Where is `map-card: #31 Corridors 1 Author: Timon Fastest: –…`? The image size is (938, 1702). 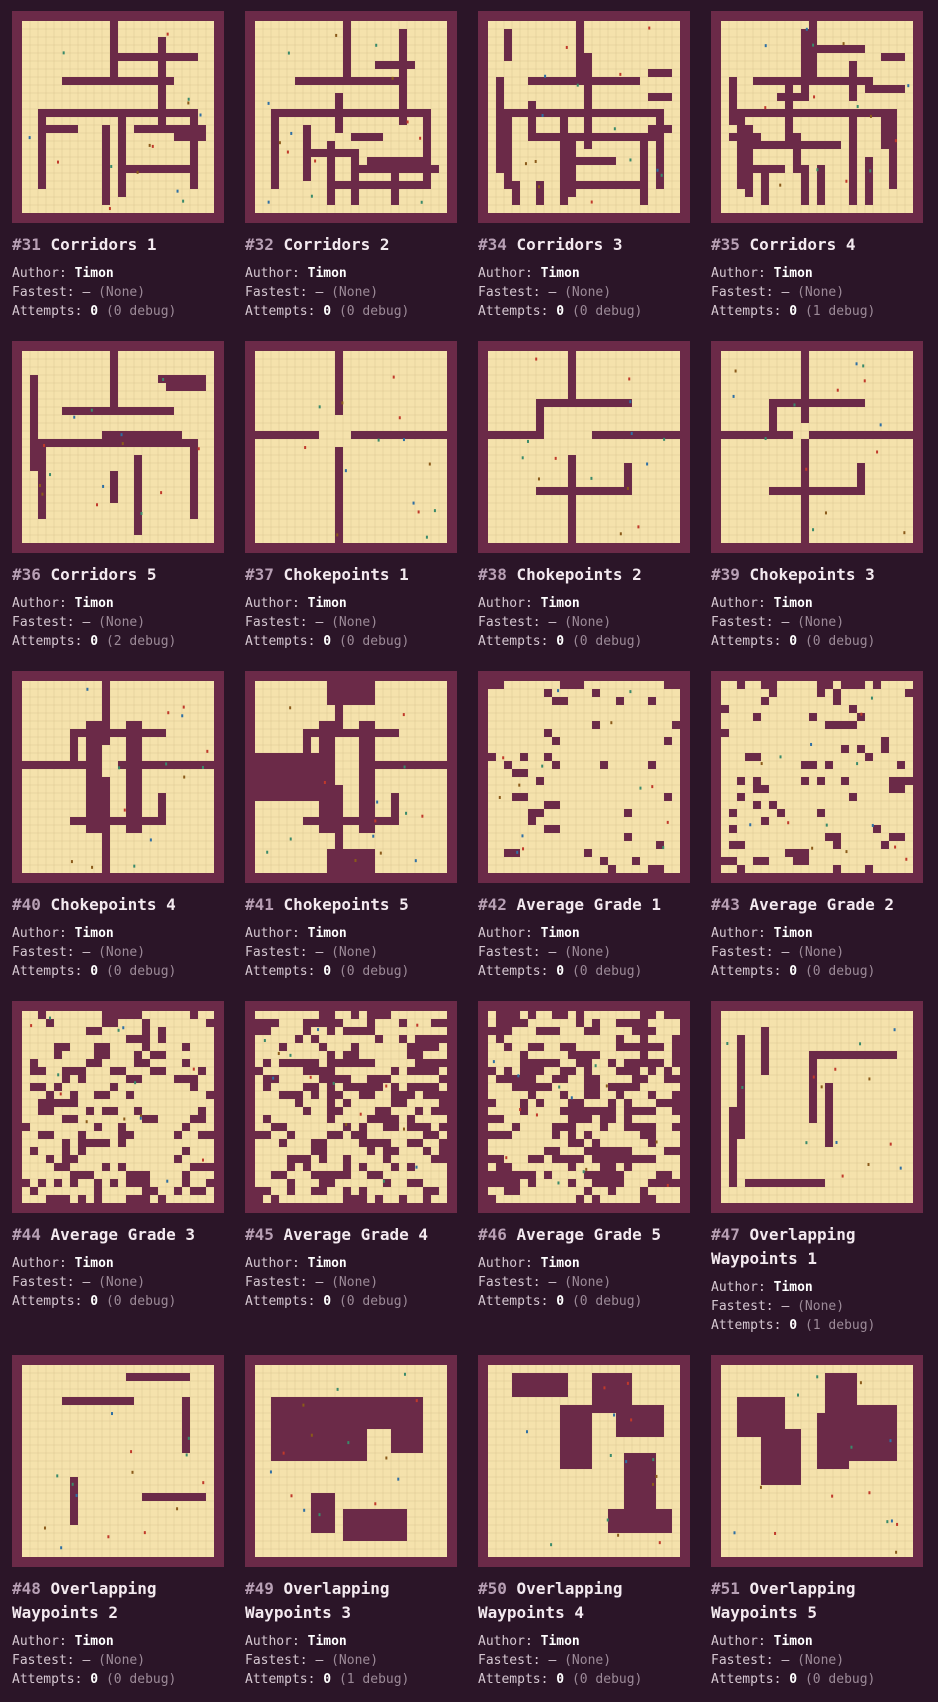
map-card: #31 Corridors 1 Author: Timon Fastest: –… is located at coordinates (118, 166).